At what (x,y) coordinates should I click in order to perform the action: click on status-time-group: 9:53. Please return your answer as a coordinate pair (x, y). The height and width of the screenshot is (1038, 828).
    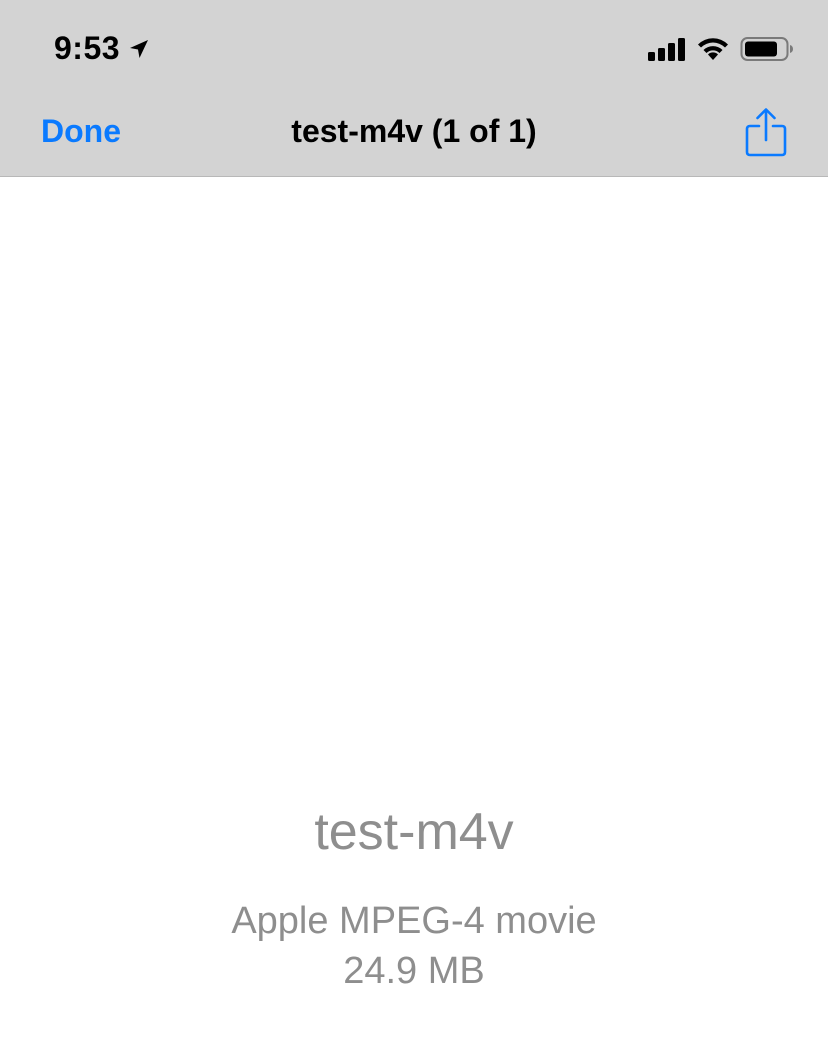
    Looking at the image, I should click on (102, 48).